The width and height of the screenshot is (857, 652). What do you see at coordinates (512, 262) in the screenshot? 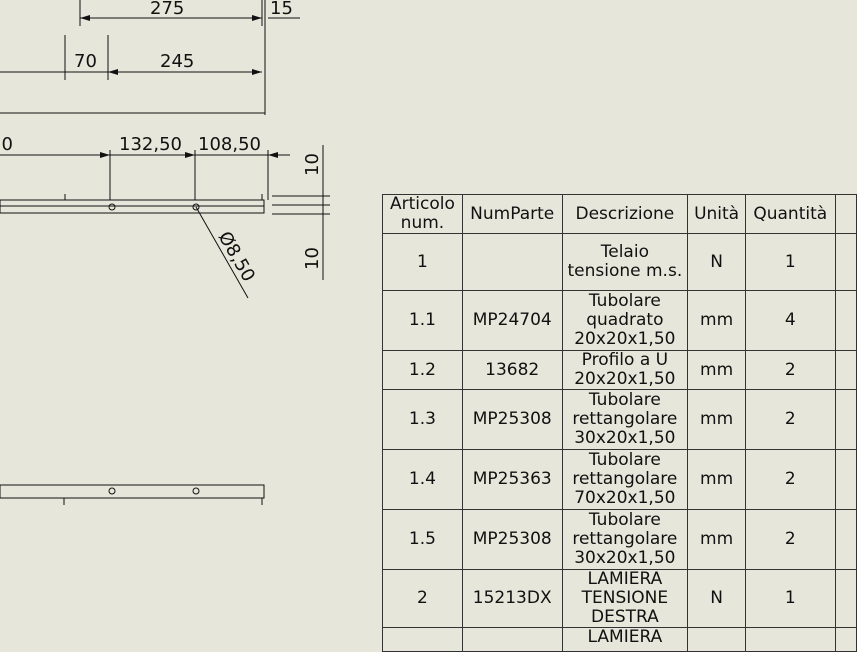
I see `bom-cell-part` at bounding box center [512, 262].